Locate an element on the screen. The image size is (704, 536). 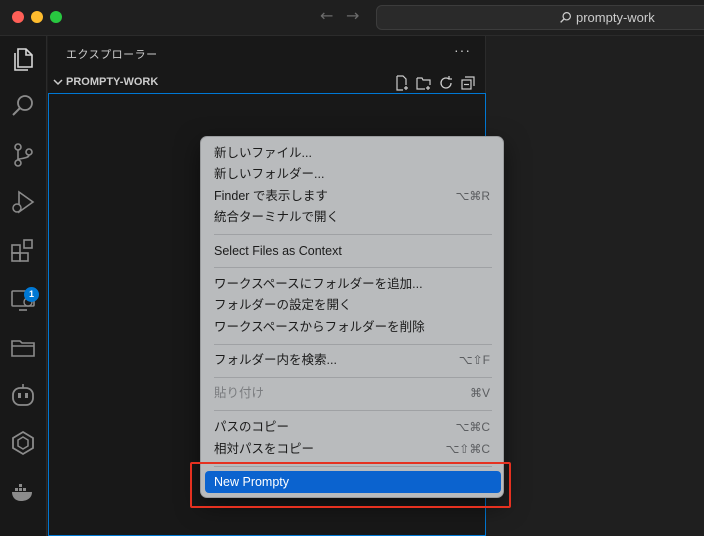
menu-item-label: パスのコピー is located at coordinates (252, 427).